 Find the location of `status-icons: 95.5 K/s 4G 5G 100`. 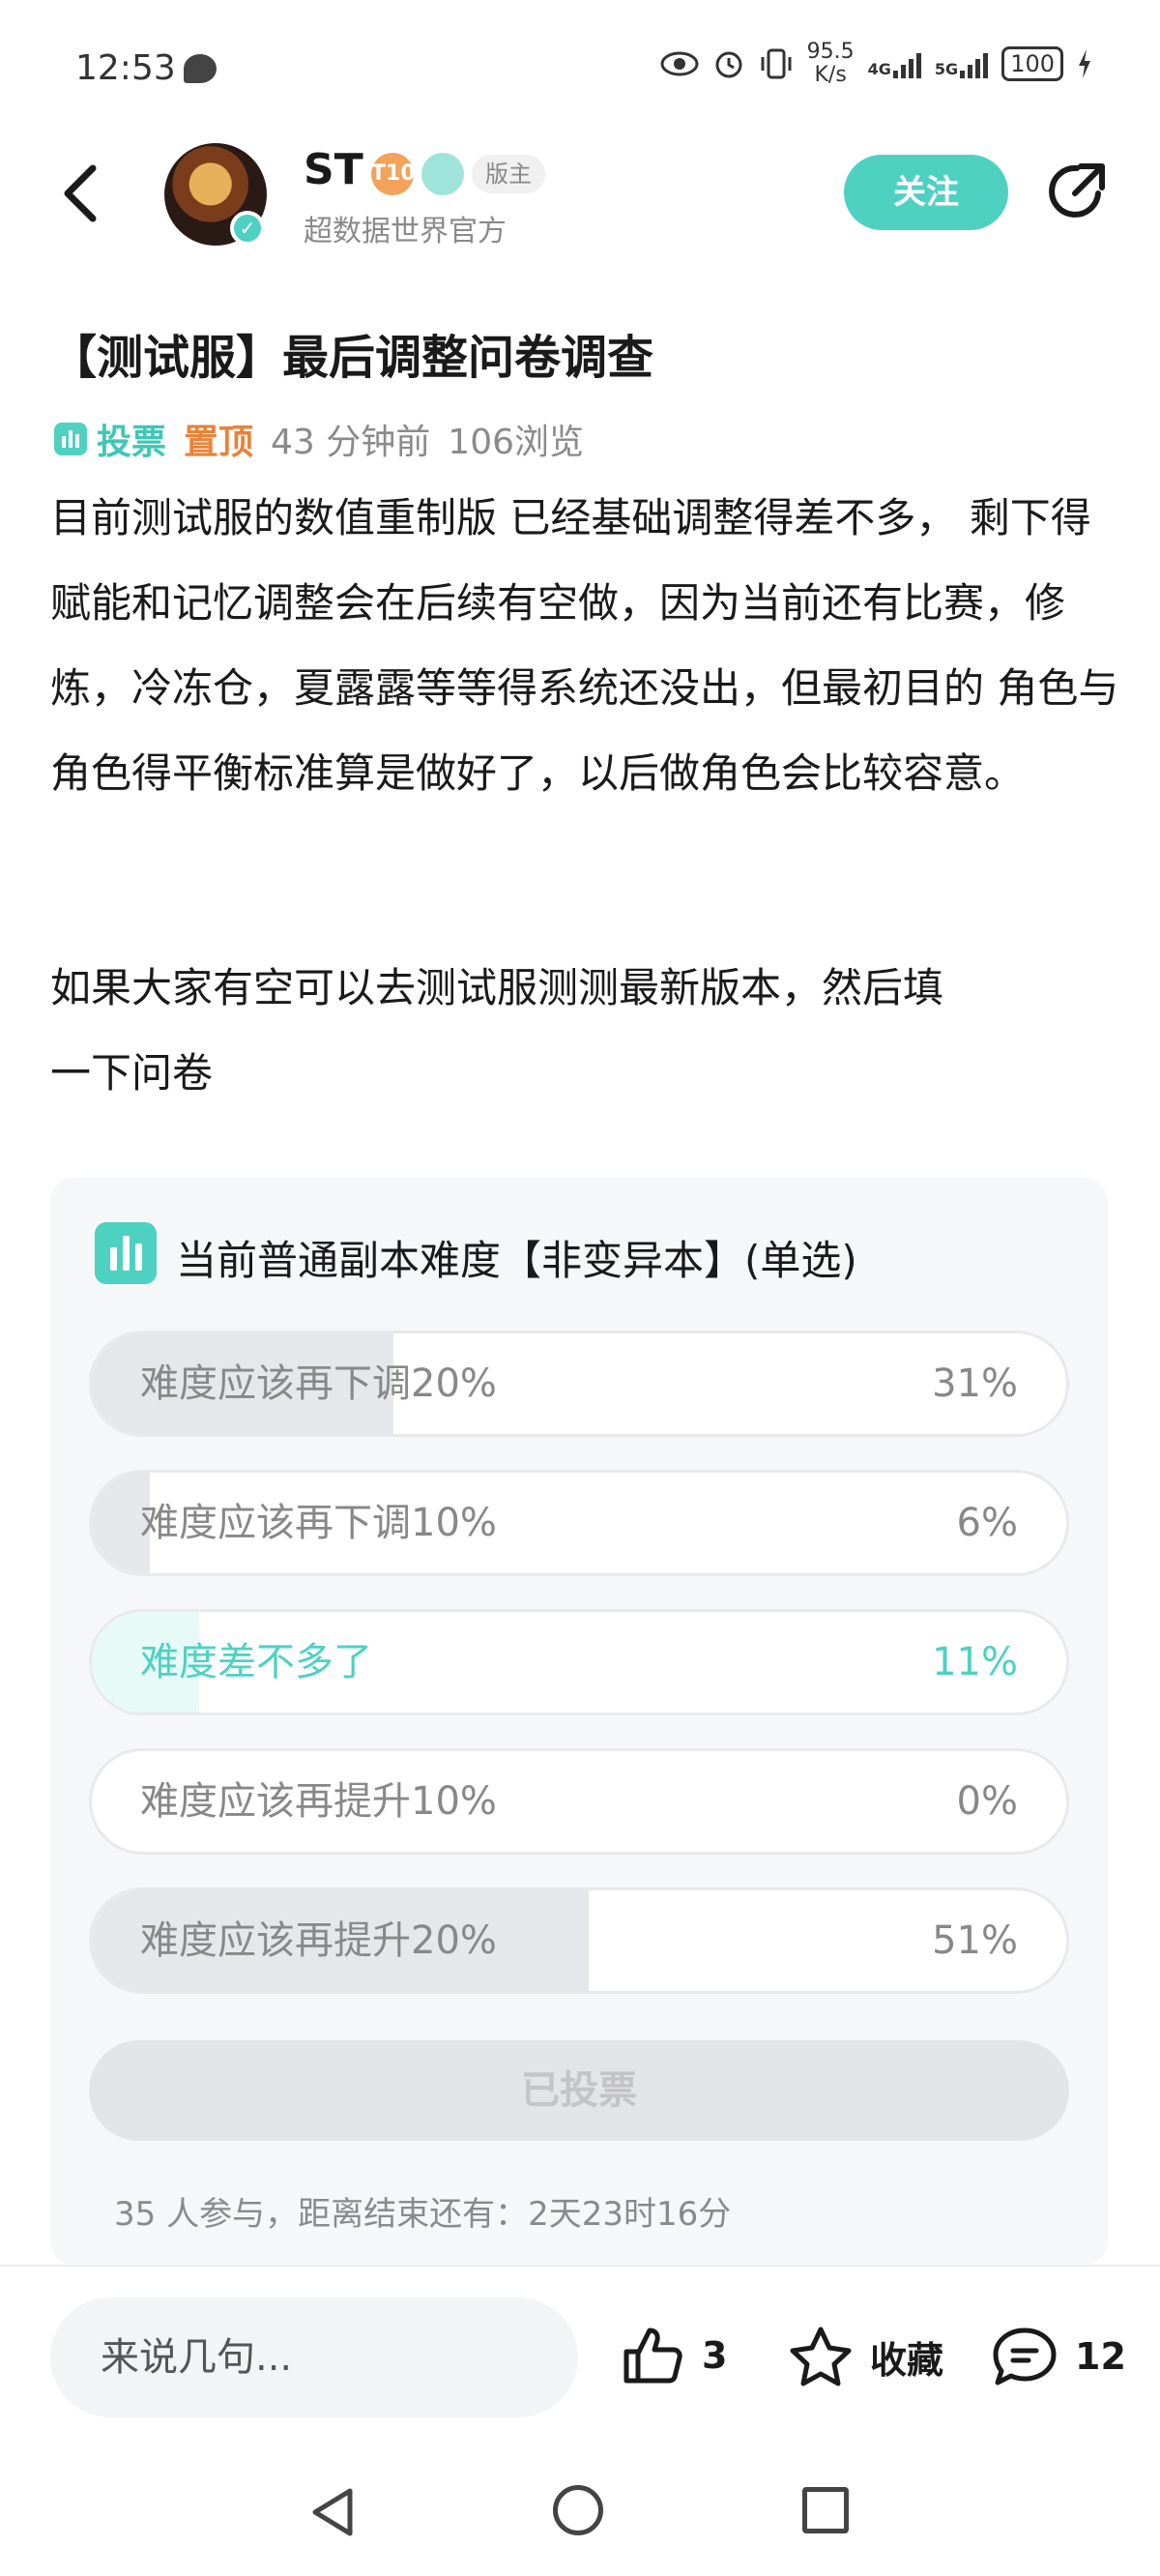

status-icons: 95.5 K/s 4G 5G 100 is located at coordinates (876, 64).